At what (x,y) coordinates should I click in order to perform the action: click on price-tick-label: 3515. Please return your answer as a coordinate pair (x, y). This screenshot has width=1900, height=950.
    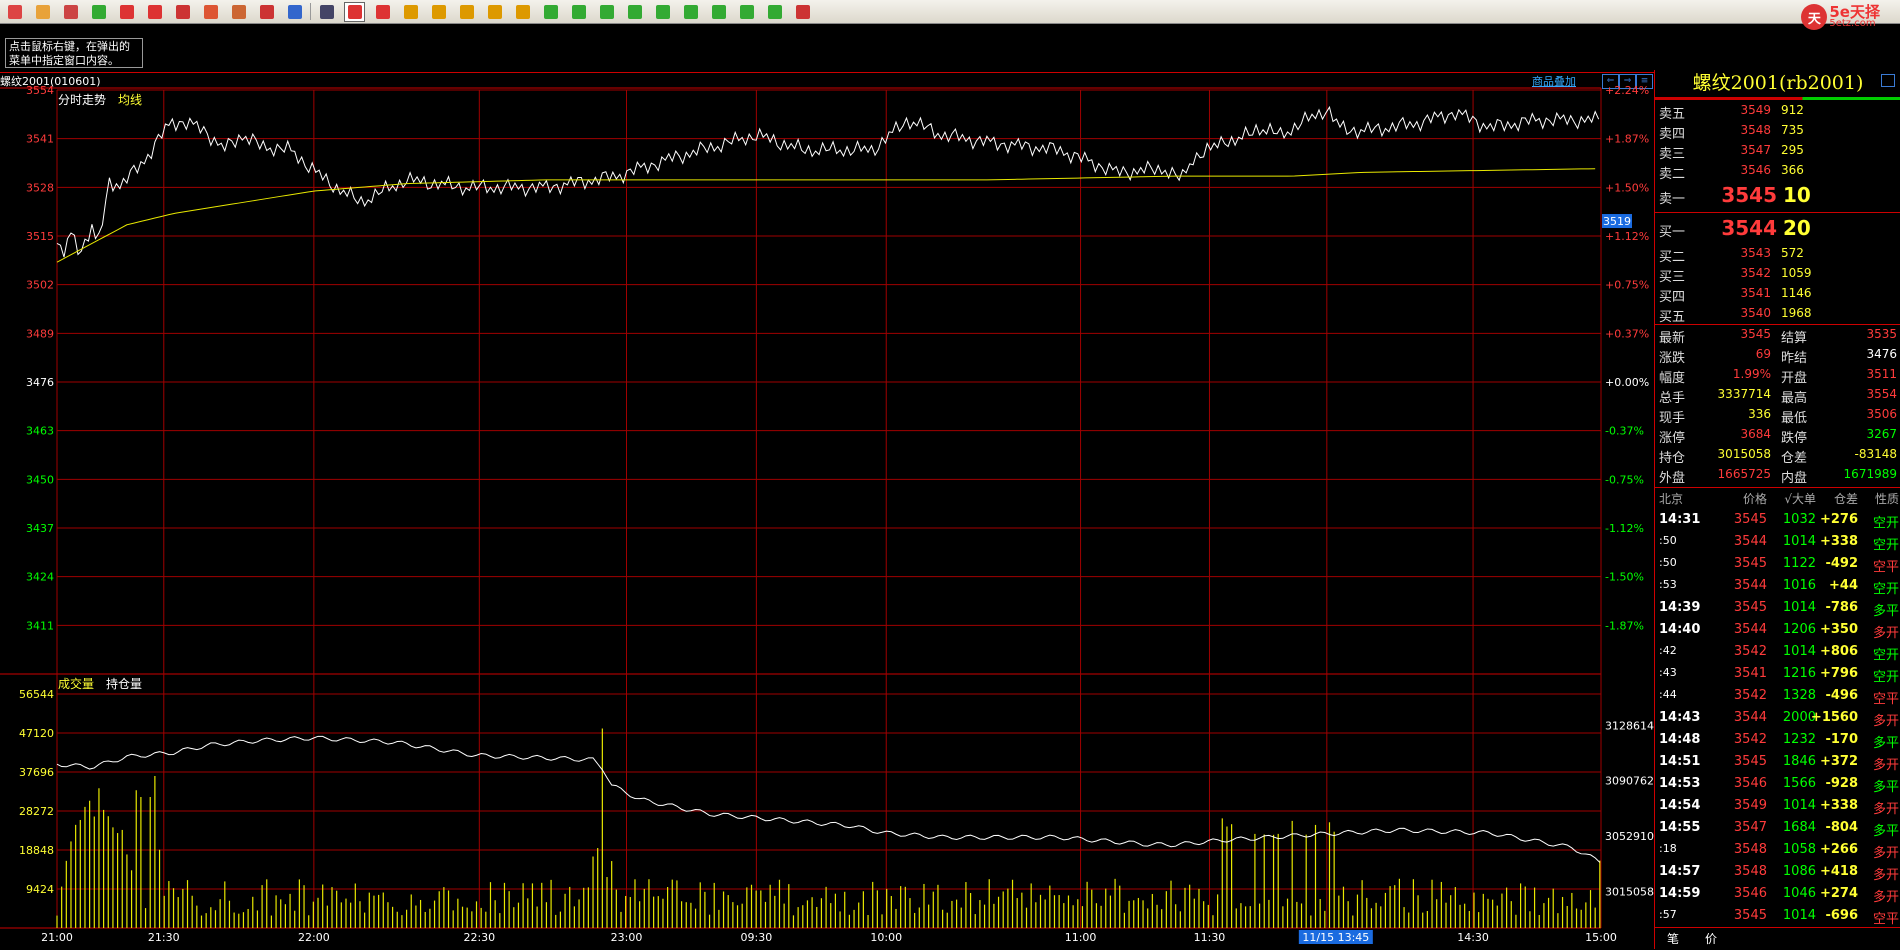
    Looking at the image, I should click on (40, 236).